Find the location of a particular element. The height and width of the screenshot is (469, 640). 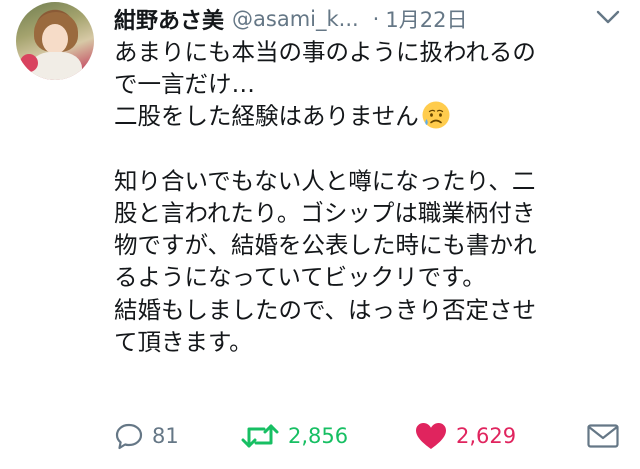

tweet-text-line: 股と言われたり。ゴシップは職業柄付き is located at coordinates (325, 212).